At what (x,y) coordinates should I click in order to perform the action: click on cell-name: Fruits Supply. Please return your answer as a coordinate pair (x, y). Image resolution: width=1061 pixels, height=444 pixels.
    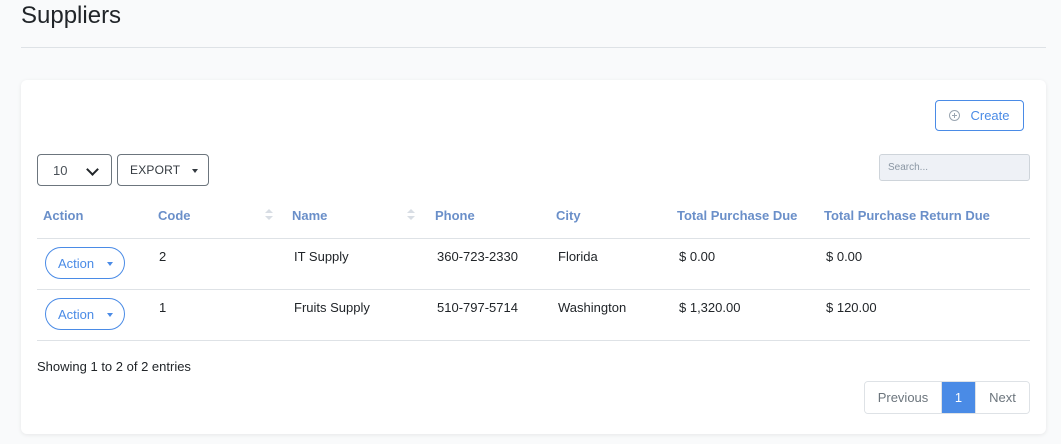
    Looking at the image, I should click on (363, 315).